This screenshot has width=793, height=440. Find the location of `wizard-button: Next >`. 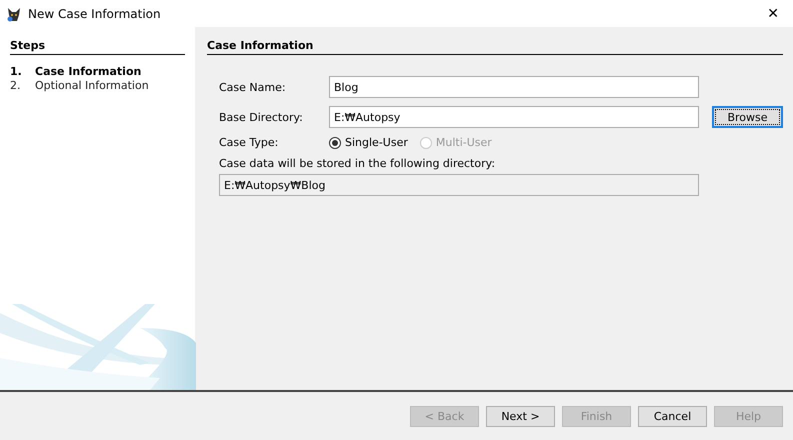

wizard-button: Next > is located at coordinates (520, 416).